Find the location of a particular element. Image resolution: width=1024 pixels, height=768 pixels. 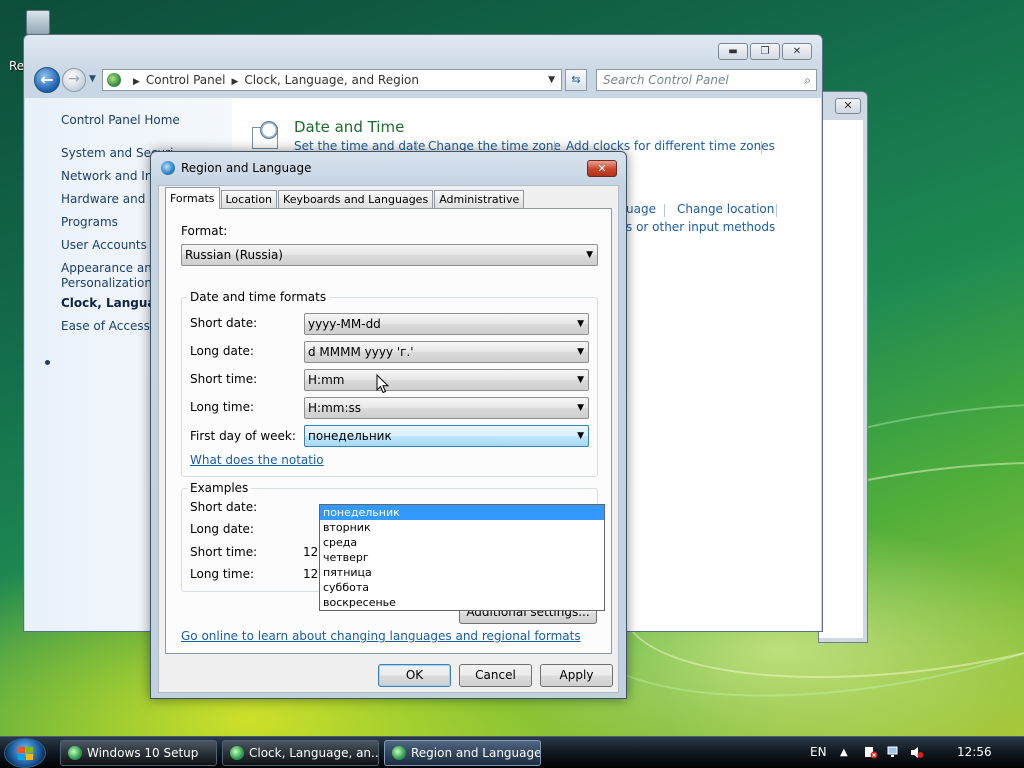

category-title: Date and Time is located at coordinates (349, 127).